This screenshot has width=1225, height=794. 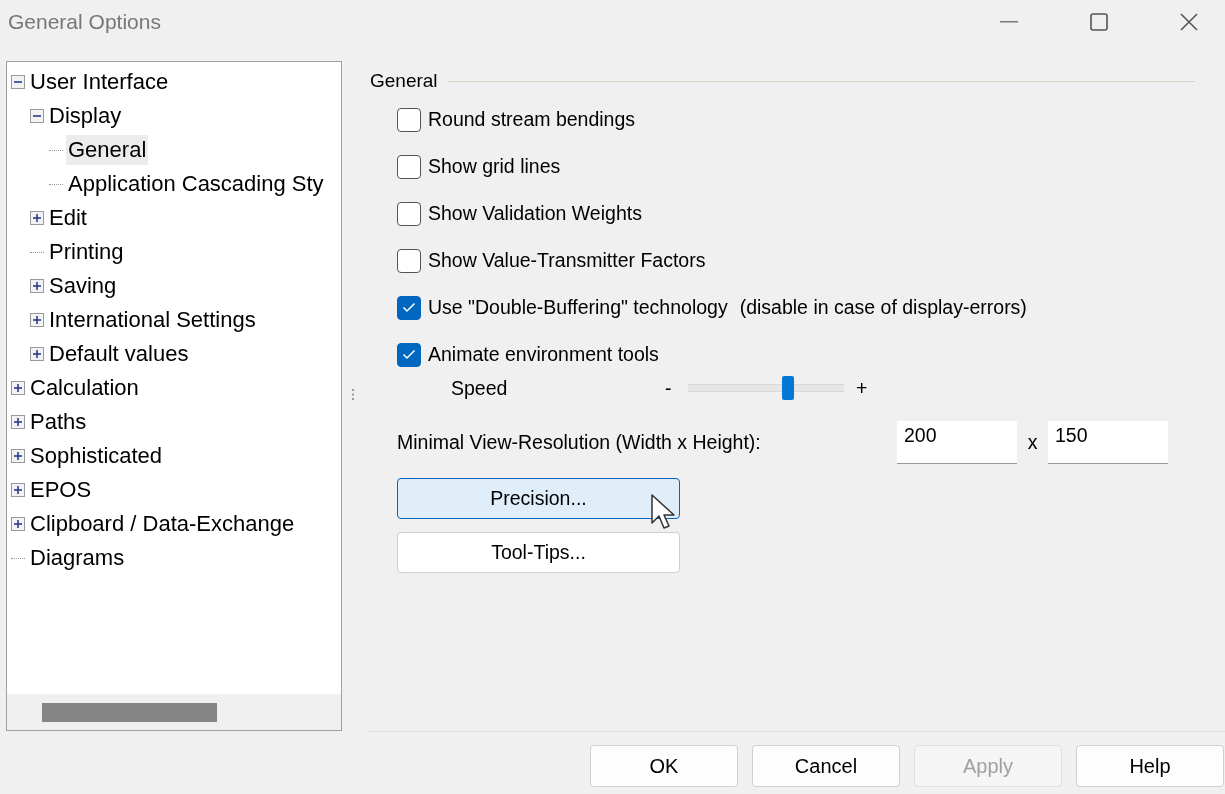 I want to click on window-title: General Options, so click(x=84, y=22).